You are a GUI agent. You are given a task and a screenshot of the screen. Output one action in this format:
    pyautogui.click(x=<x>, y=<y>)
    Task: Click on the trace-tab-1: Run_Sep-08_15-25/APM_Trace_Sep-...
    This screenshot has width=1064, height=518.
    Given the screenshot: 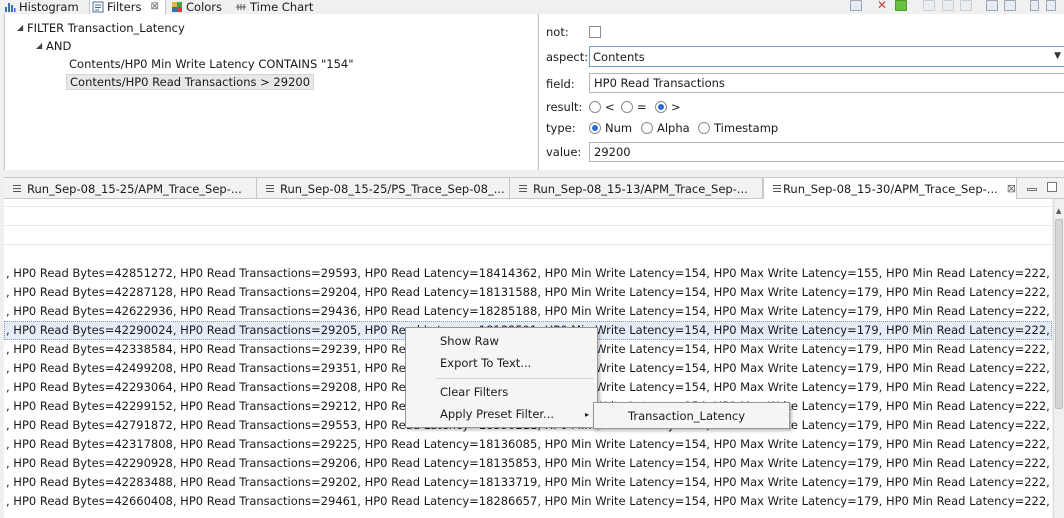 What is the action you would take?
    pyautogui.click(x=130, y=188)
    